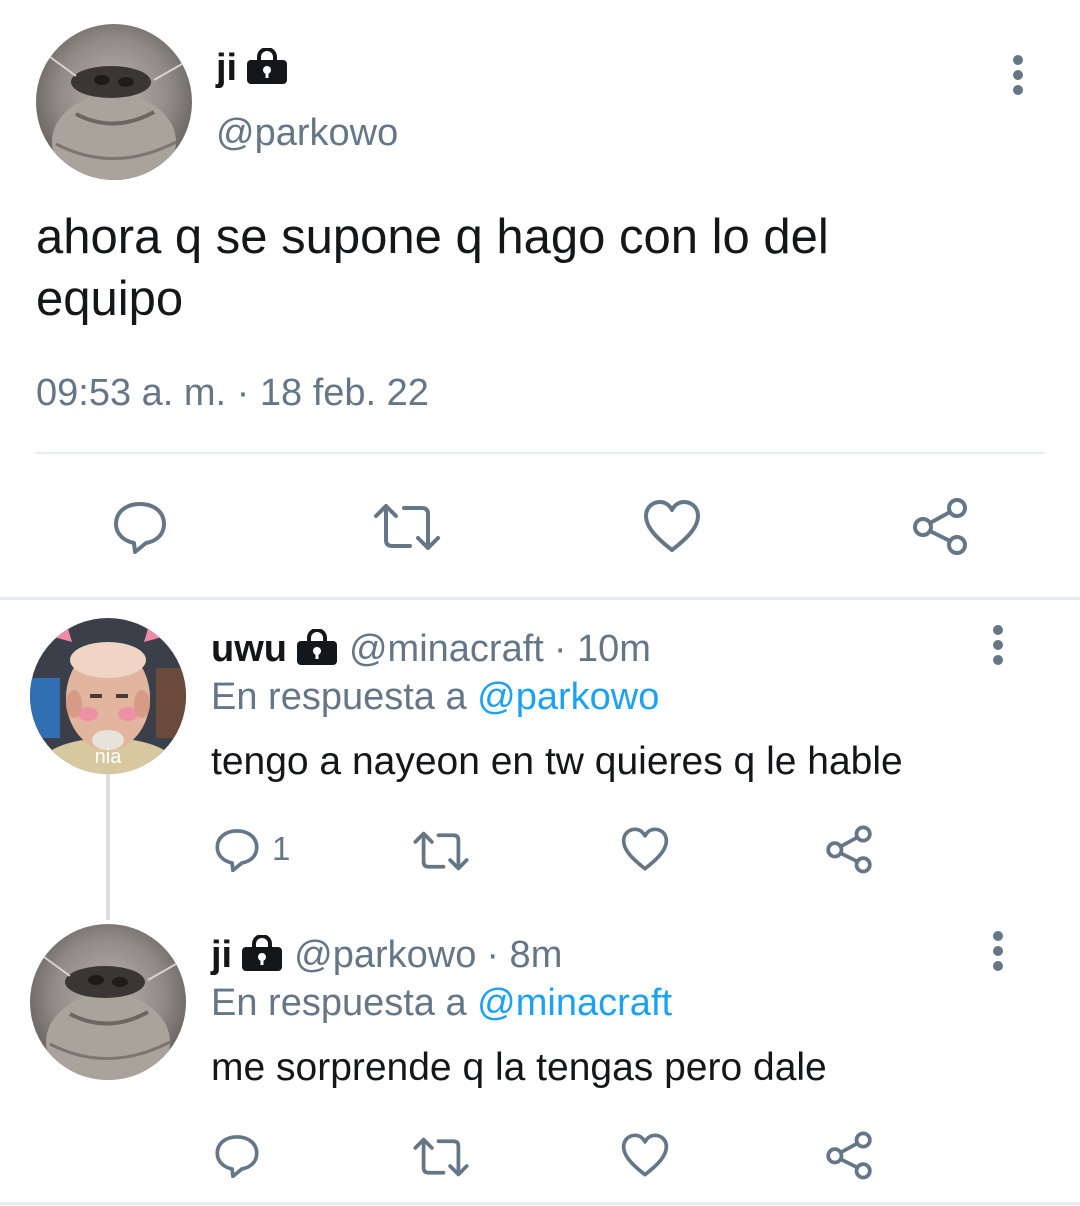  I want to click on reply-time: · 10m, so click(602, 648).